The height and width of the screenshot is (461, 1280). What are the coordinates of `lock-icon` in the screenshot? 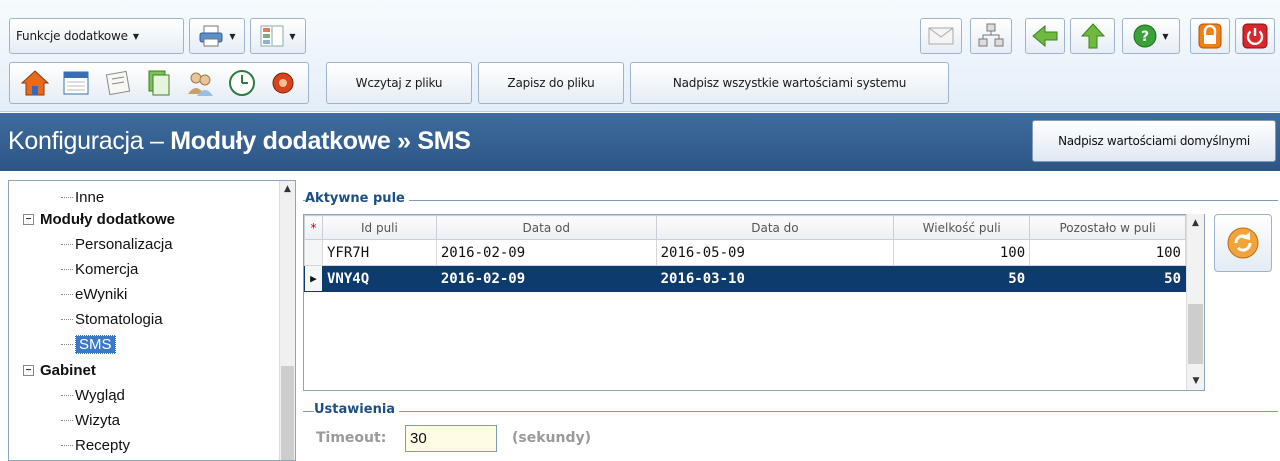 It's located at (1210, 36).